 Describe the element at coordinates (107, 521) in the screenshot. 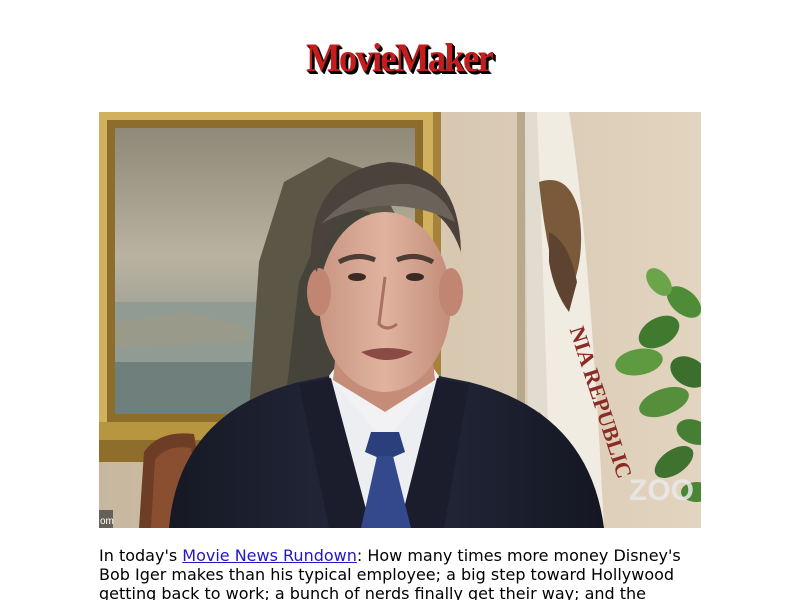

I see `corner-label: om` at that location.